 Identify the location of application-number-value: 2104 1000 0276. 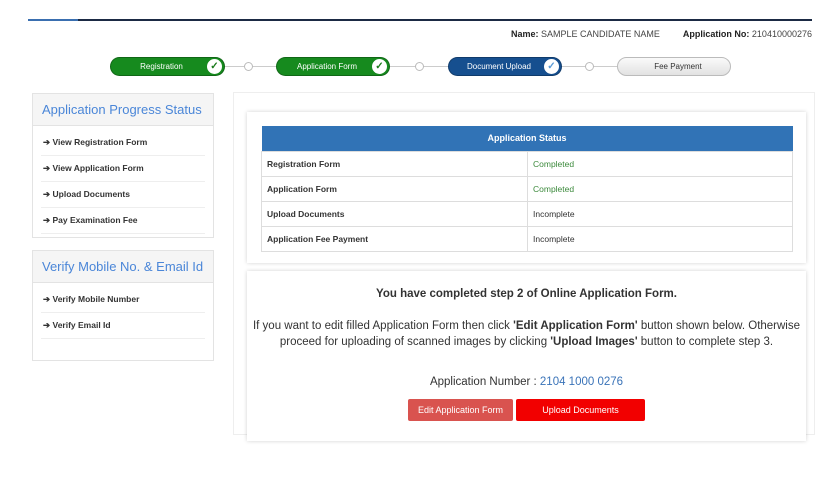
(581, 382).